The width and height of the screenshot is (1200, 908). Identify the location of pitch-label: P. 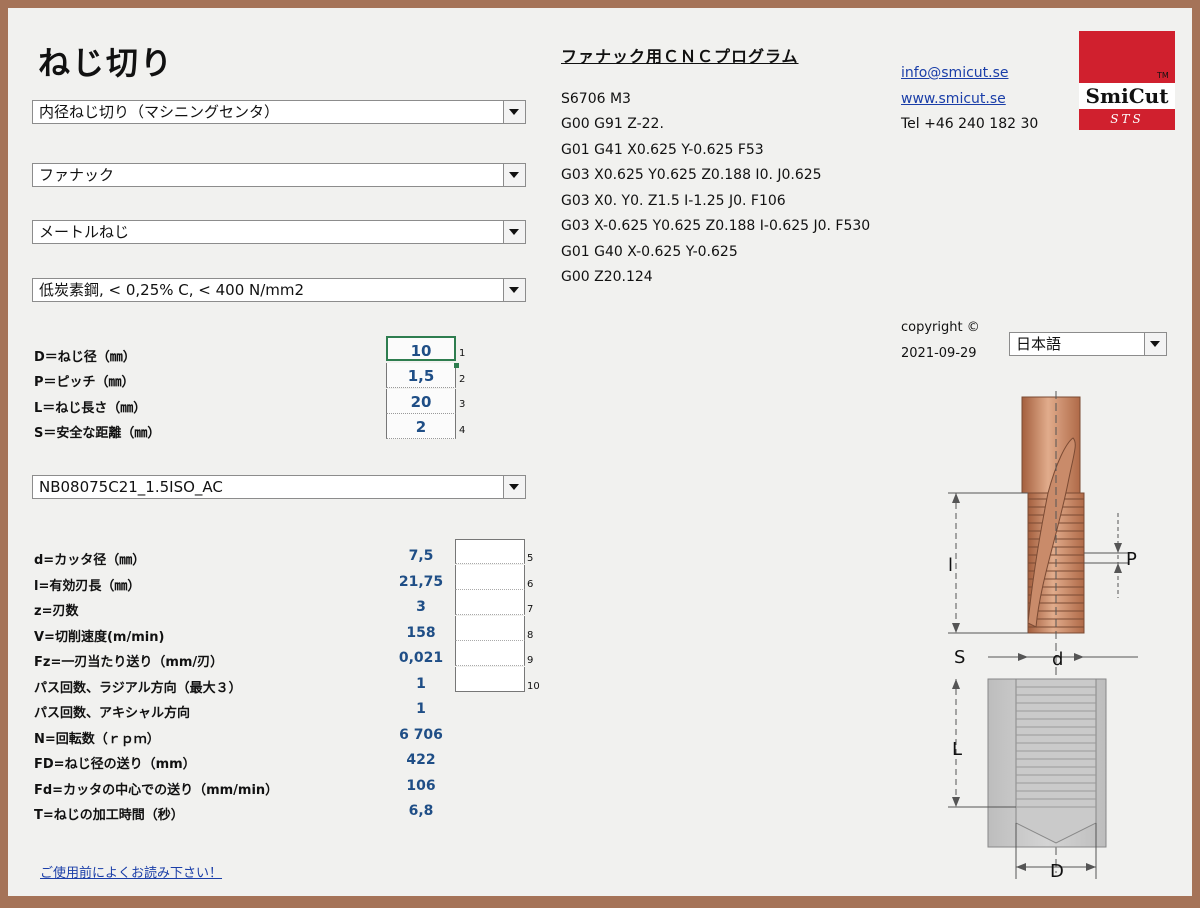
(1131, 559).